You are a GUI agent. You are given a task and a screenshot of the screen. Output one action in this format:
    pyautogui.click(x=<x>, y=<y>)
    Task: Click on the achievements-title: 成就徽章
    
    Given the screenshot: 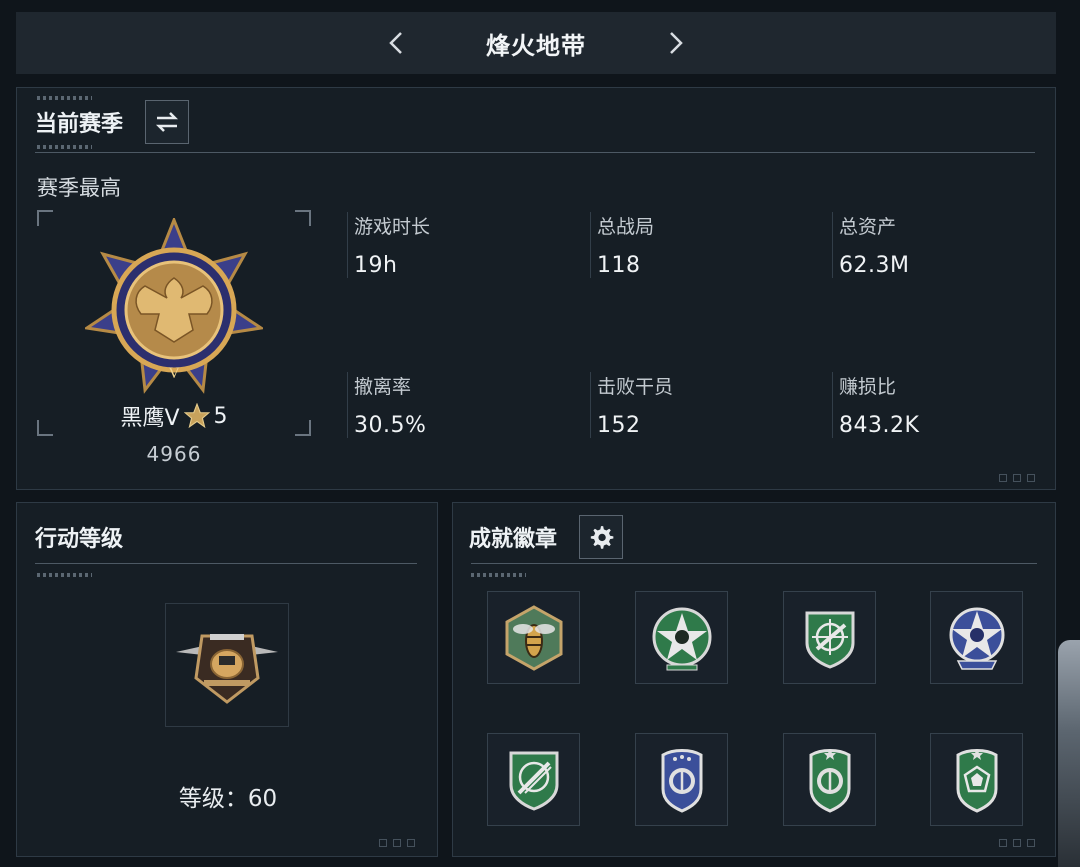 What is the action you would take?
    pyautogui.click(x=513, y=539)
    